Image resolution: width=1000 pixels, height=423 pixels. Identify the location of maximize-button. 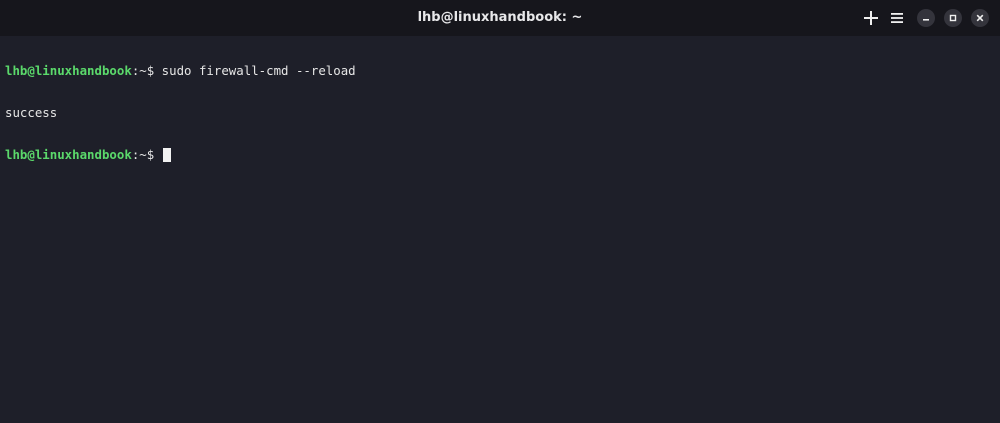
(953, 18).